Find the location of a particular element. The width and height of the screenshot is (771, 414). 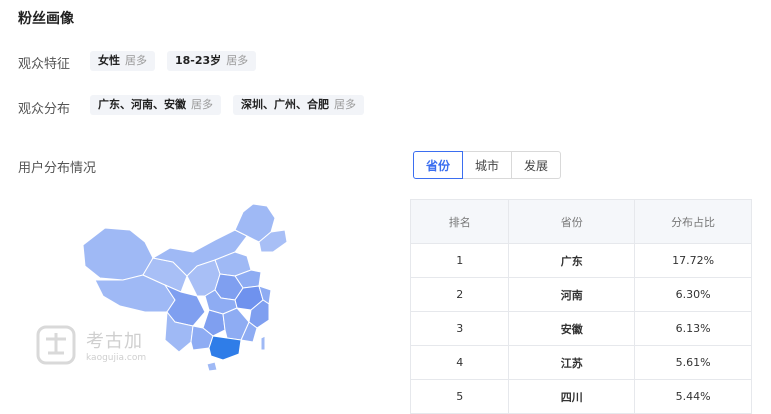

distribution-tag-provinces: 广东、河南、安徽 居多 is located at coordinates (155, 105).